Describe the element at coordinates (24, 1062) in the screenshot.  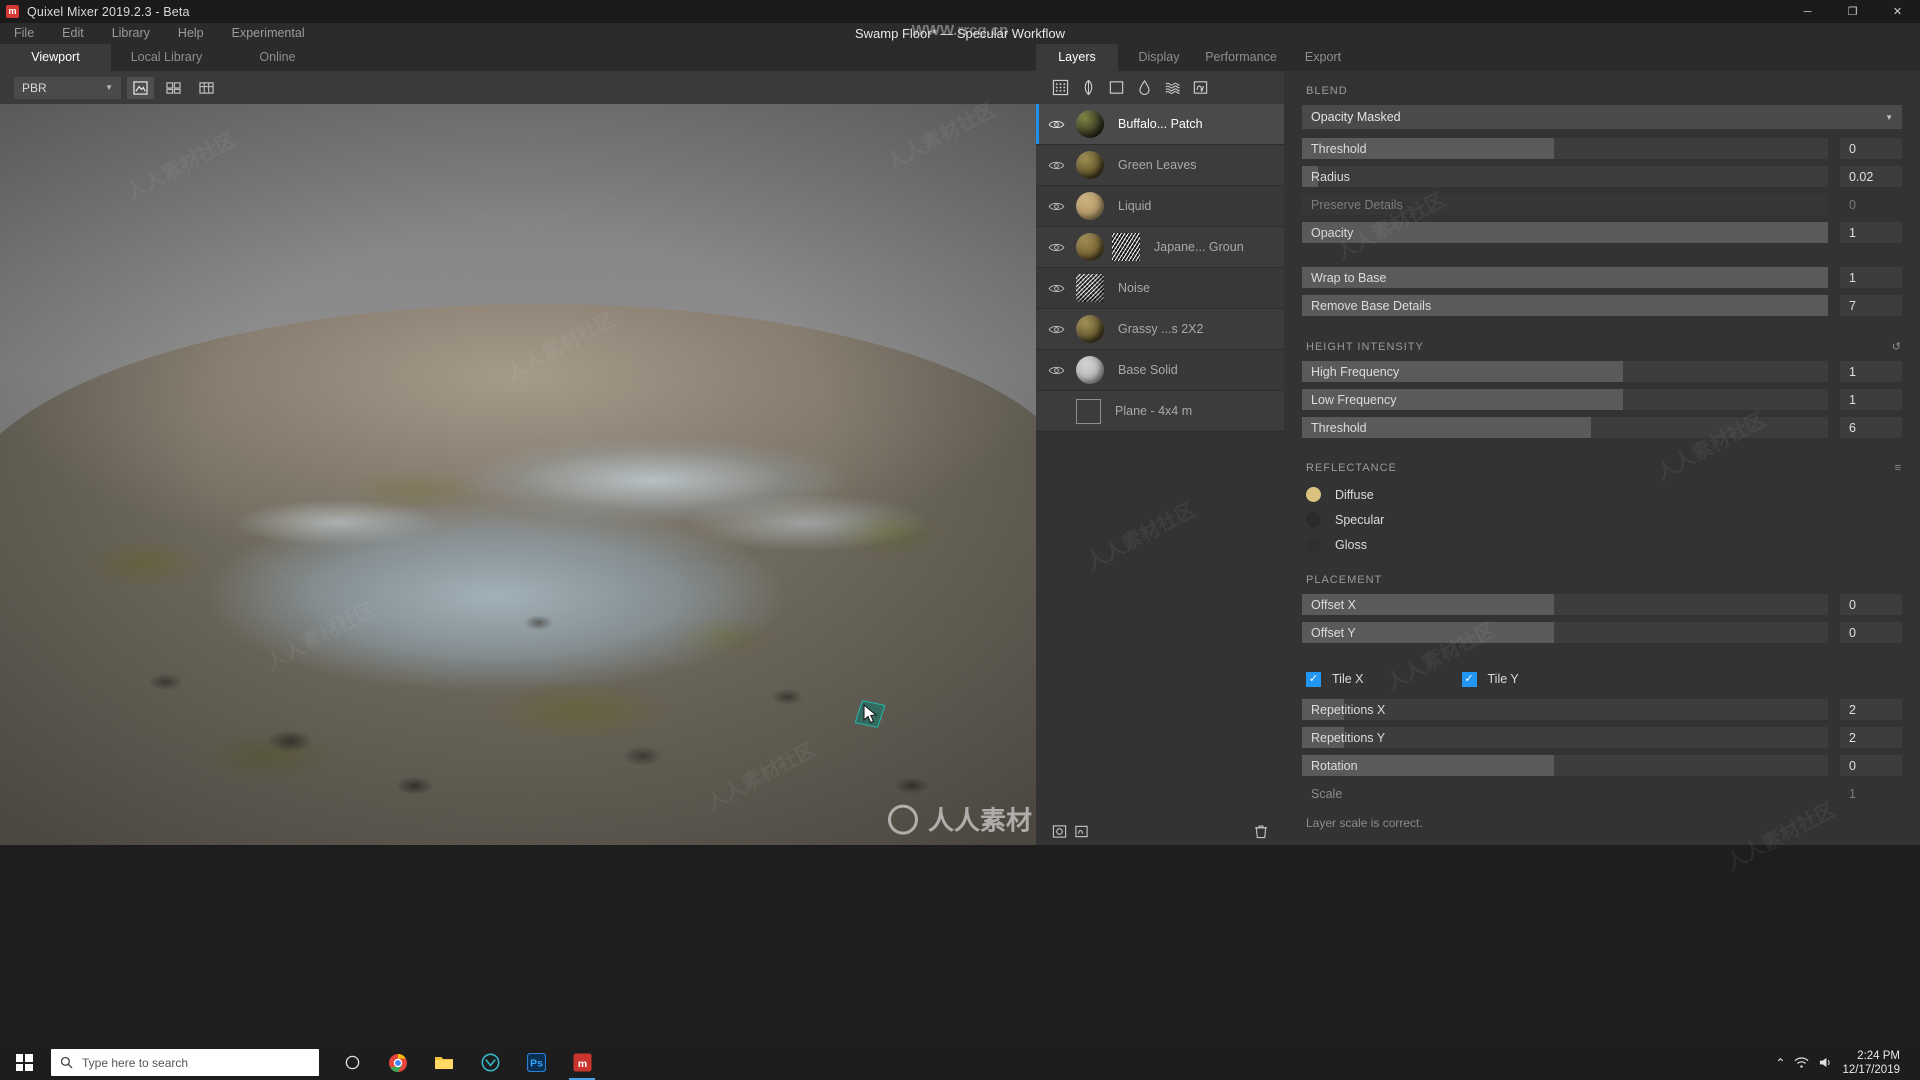
I see `start-button` at that location.